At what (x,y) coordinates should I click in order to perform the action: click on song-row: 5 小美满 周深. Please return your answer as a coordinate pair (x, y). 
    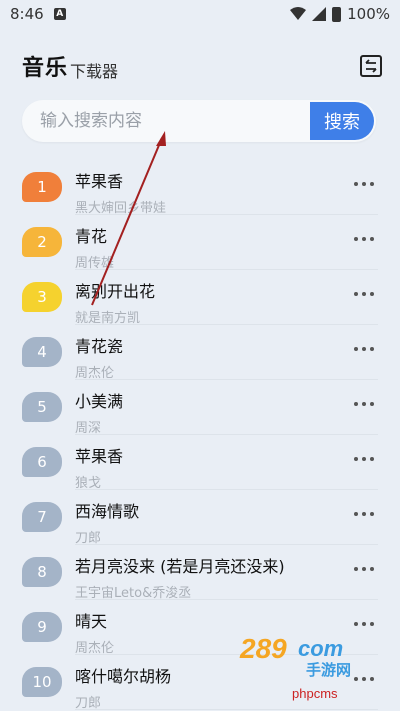
    Looking at the image, I should click on (200, 408).